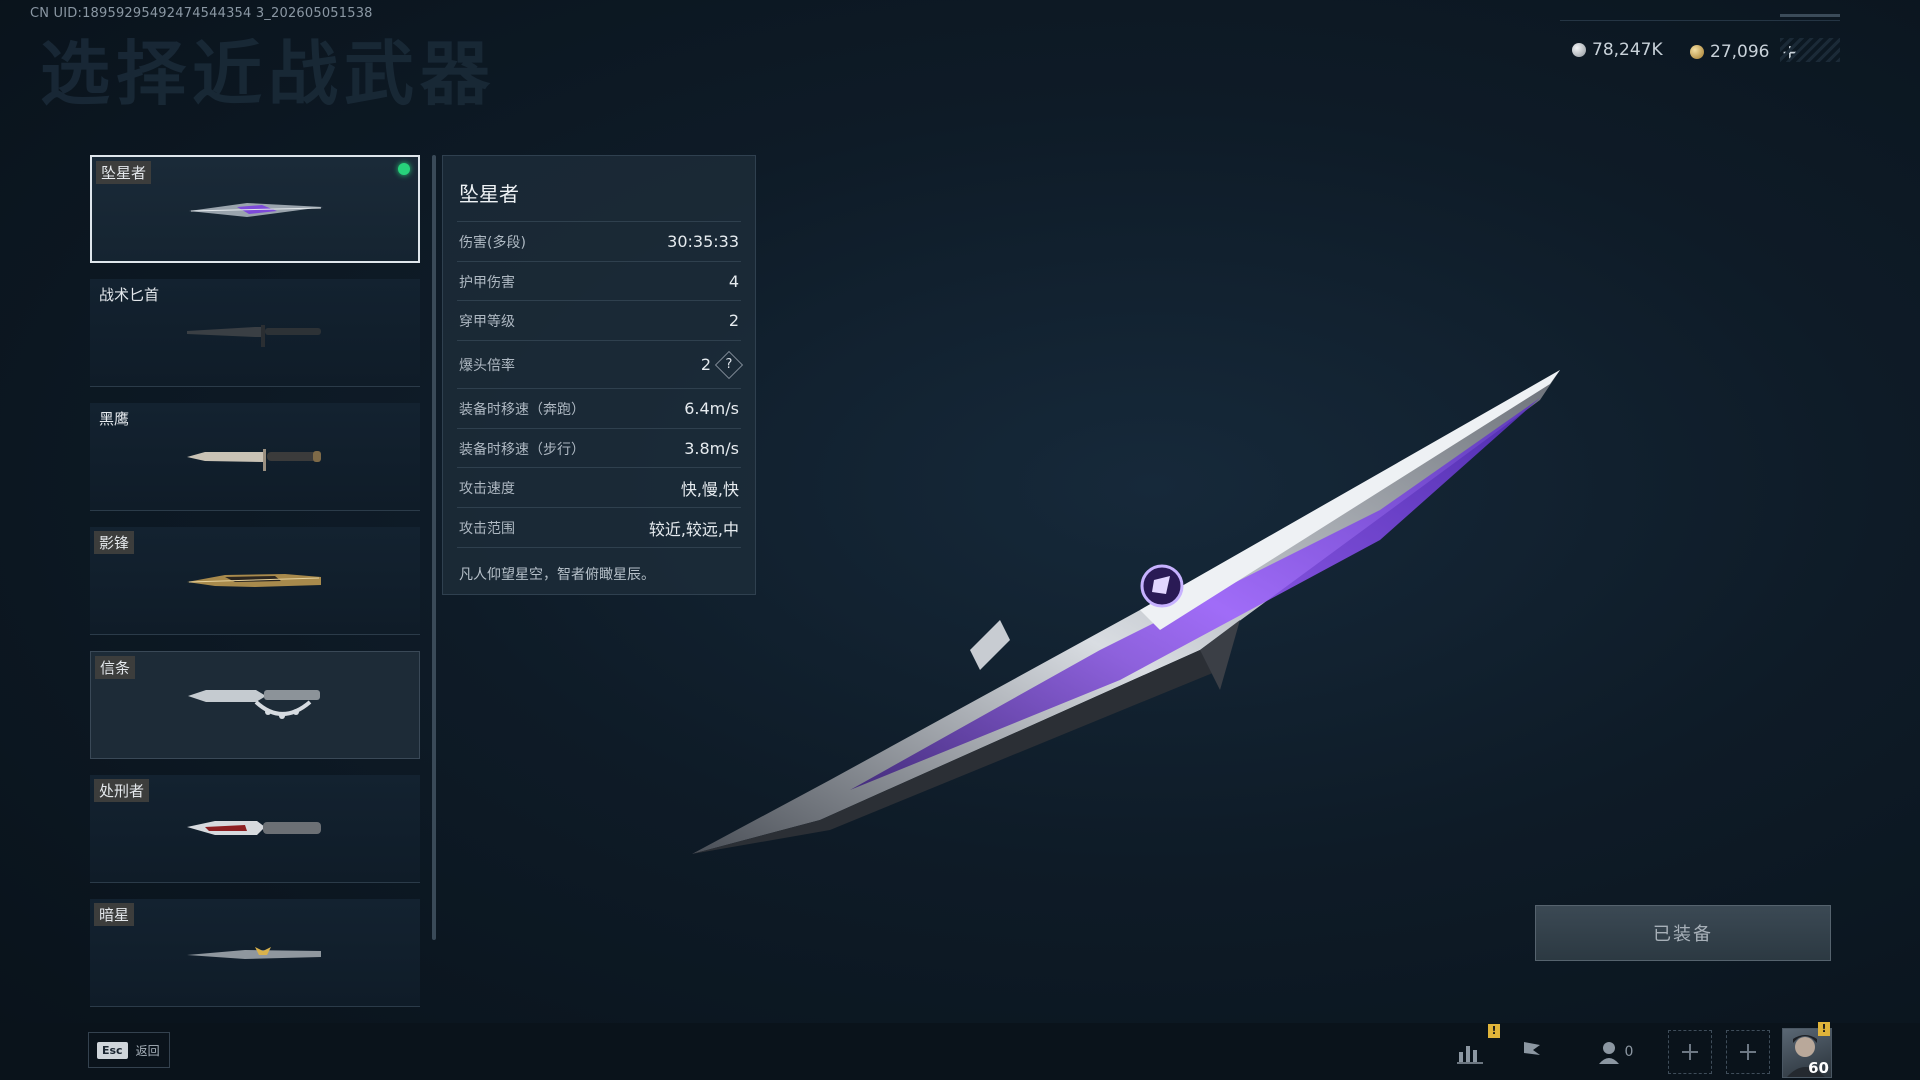 This screenshot has height=1080, width=1920. I want to click on esc-key-icon: Esc, so click(112, 1050).